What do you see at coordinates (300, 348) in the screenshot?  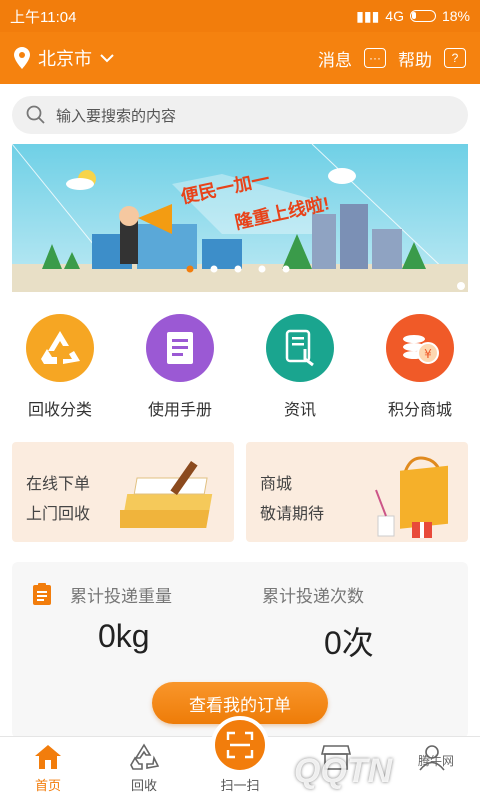 I see `news-icon` at bounding box center [300, 348].